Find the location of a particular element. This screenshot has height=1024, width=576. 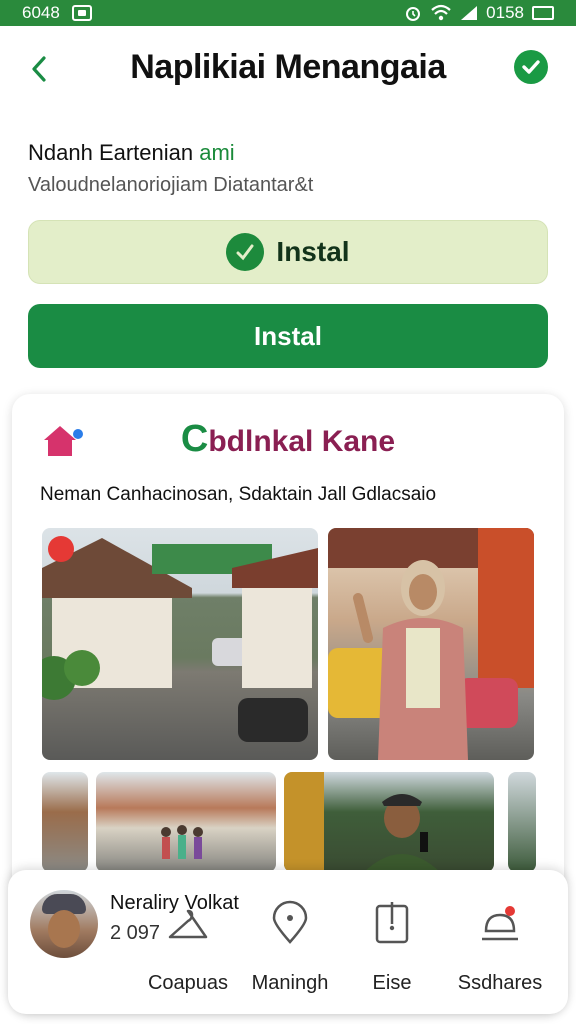

page-title: Naplikiai Menangaia is located at coordinates (288, 67).